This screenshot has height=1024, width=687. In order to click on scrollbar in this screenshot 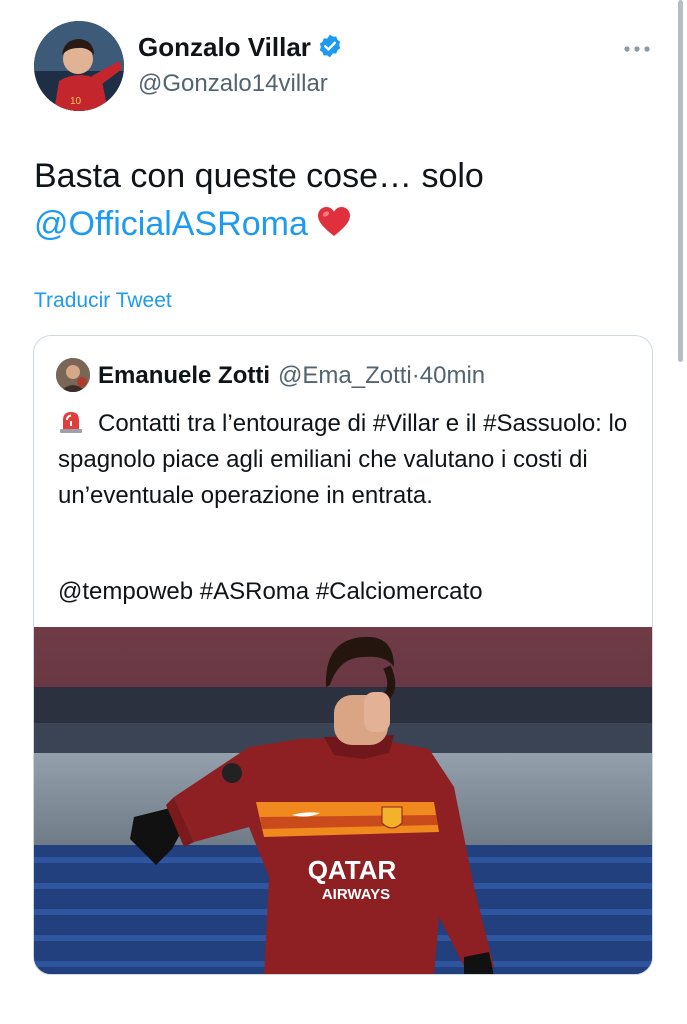, I will do `click(680, 181)`.